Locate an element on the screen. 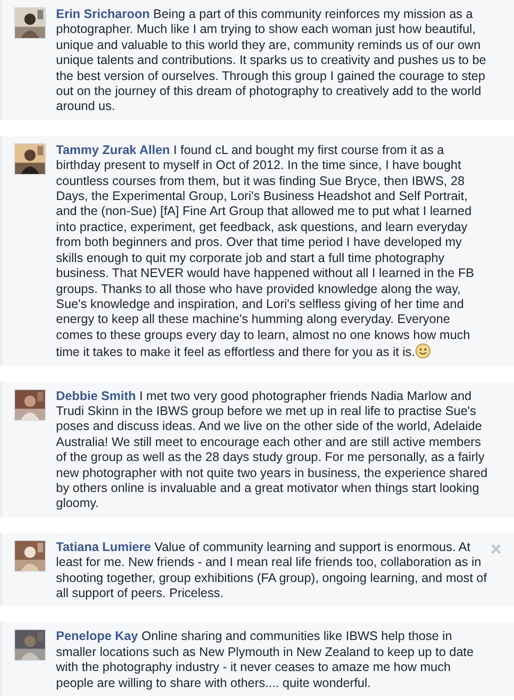 The height and width of the screenshot is (700, 514). comment-text: Erin Sricharoon Being a part of this community reinforces my mission as a photographer. Much like I am trying to show each woman just how beautiful, unique and valuable to this world they are, community reminds us of our own unique talents and contributions. It sparks us to creativity and pushes us to be the best version of ourselves. Through this group I gained the courage to step out on the journey of this dream of photography to creatively add to the world around us. is located at coordinates (272, 61).